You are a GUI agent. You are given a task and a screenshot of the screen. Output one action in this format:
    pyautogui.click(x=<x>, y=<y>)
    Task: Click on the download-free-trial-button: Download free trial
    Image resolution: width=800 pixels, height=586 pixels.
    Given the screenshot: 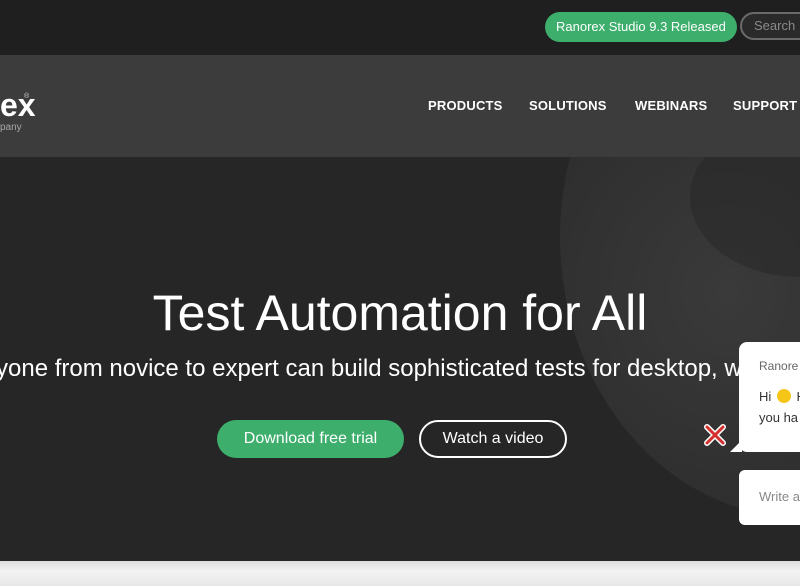 What is the action you would take?
    pyautogui.click(x=310, y=439)
    